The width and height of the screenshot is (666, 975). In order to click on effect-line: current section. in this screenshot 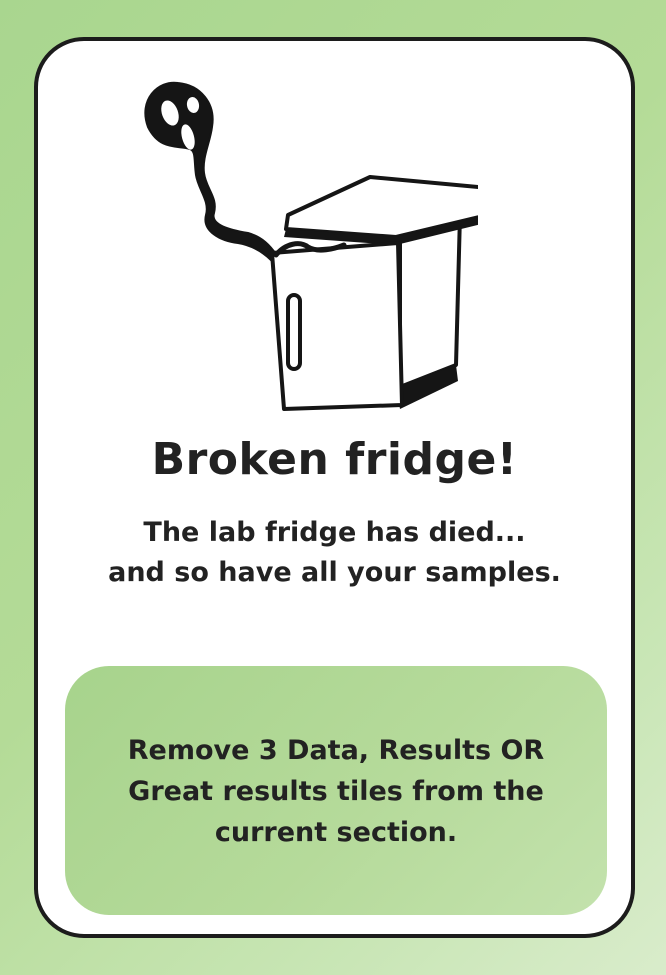, I will do `click(336, 832)`.